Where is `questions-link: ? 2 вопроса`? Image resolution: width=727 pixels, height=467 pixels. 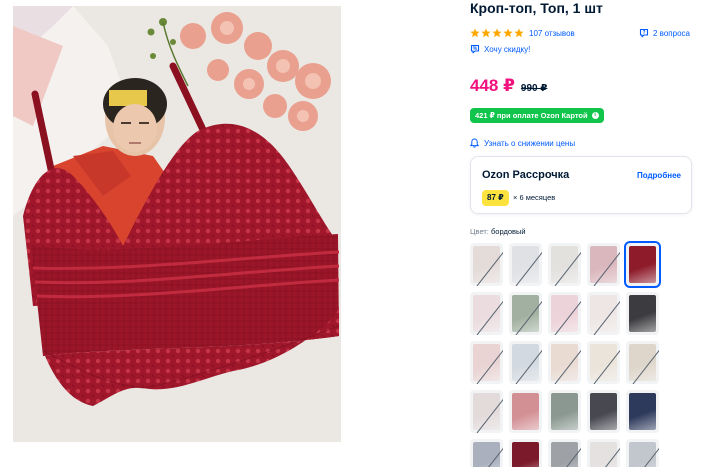
questions-link: ? 2 вопроса is located at coordinates (664, 33).